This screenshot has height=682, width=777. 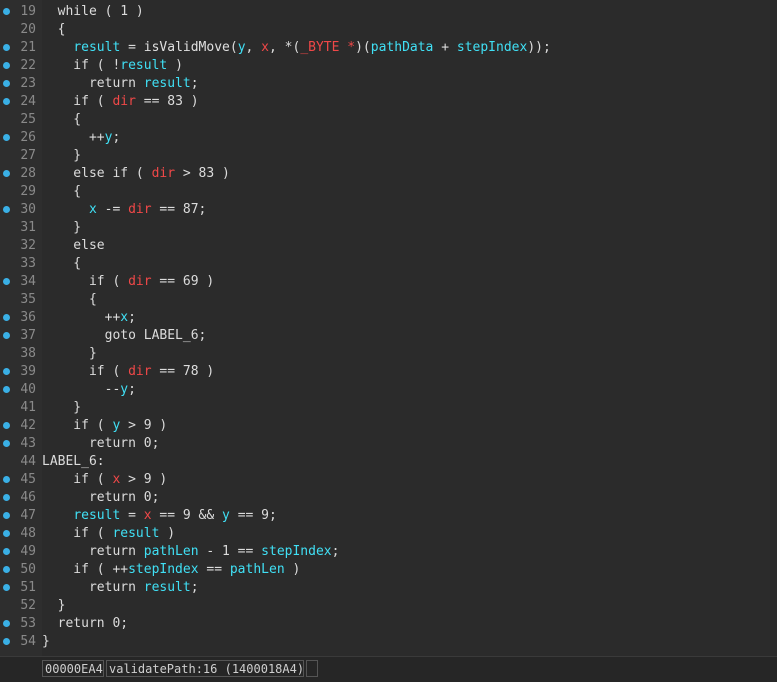 I want to click on code-text: goto LABEL_6;, so click(x=124, y=336).